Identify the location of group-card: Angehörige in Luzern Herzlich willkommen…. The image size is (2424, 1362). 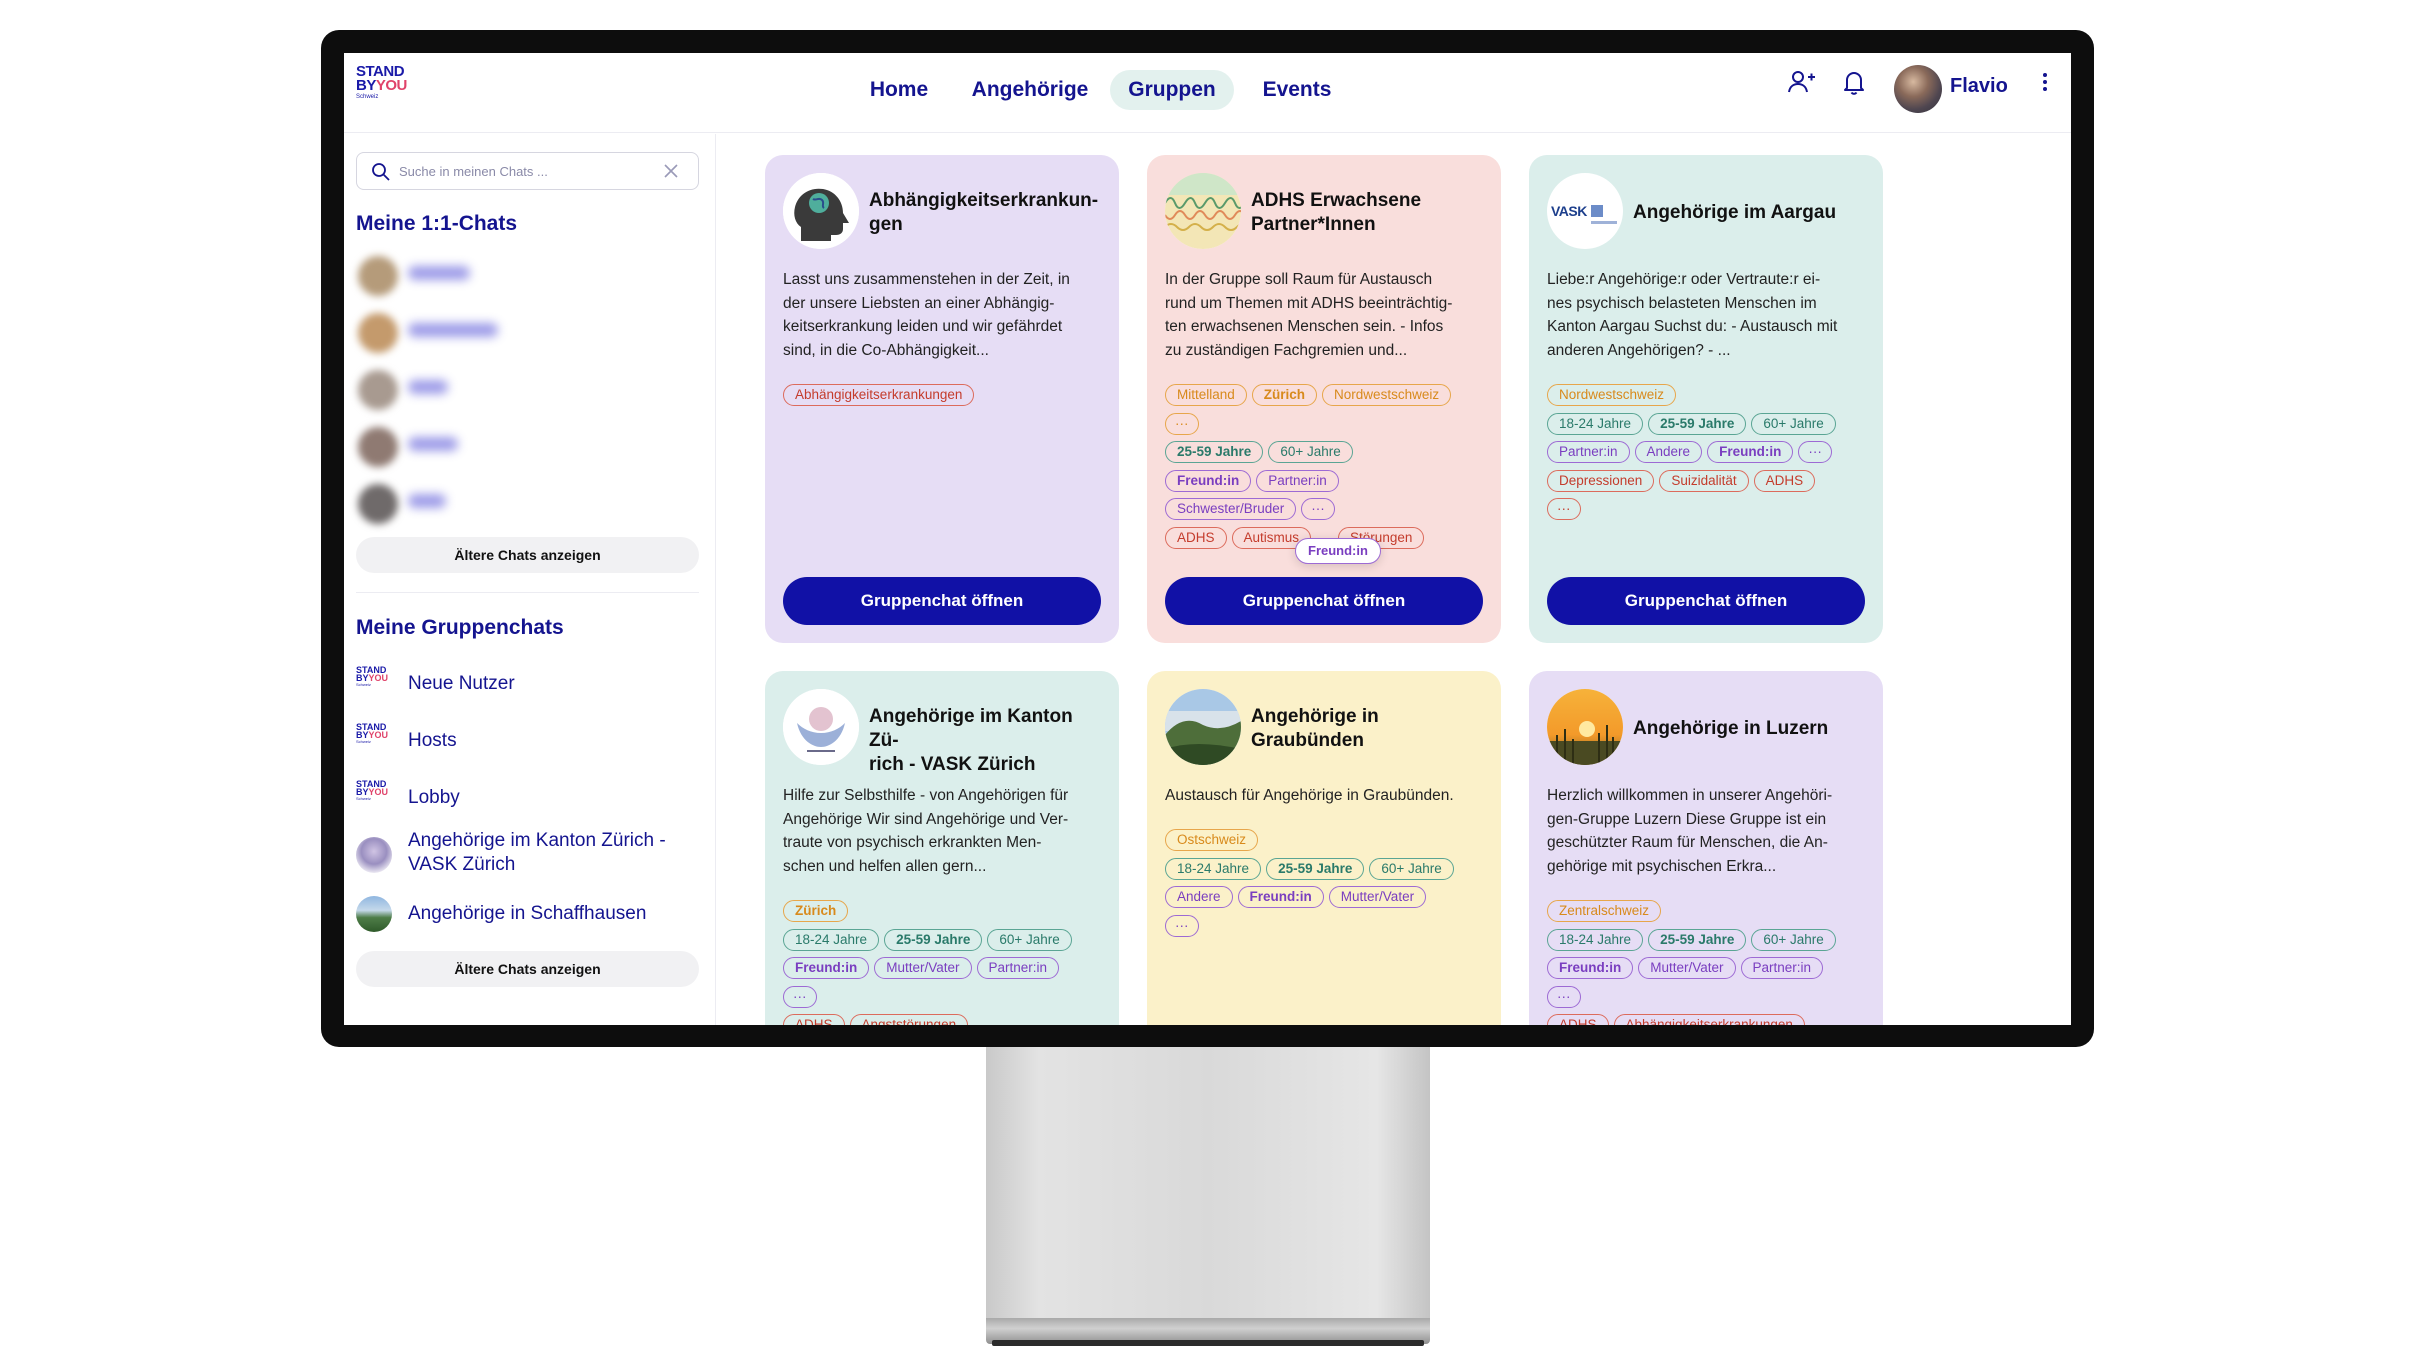
(1706, 848).